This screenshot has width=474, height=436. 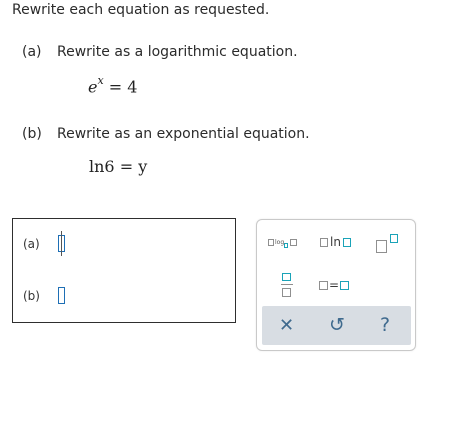 I want to click on question-prompt: Rewrite each equation as requested., so click(x=141, y=10).